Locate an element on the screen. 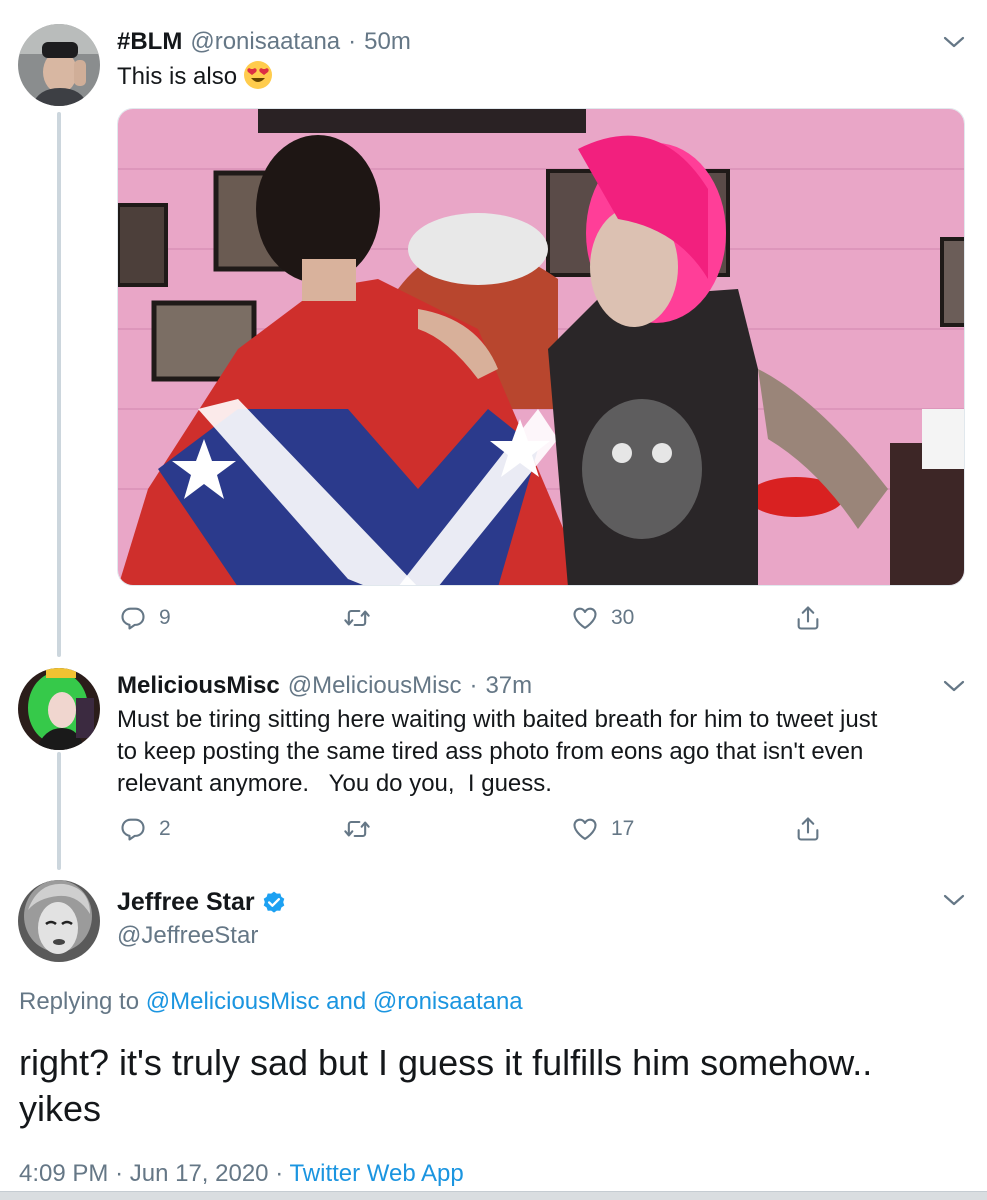 The image size is (987, 1200). tweet-time: 4:09 PM is located at coordinates (63, 1173).